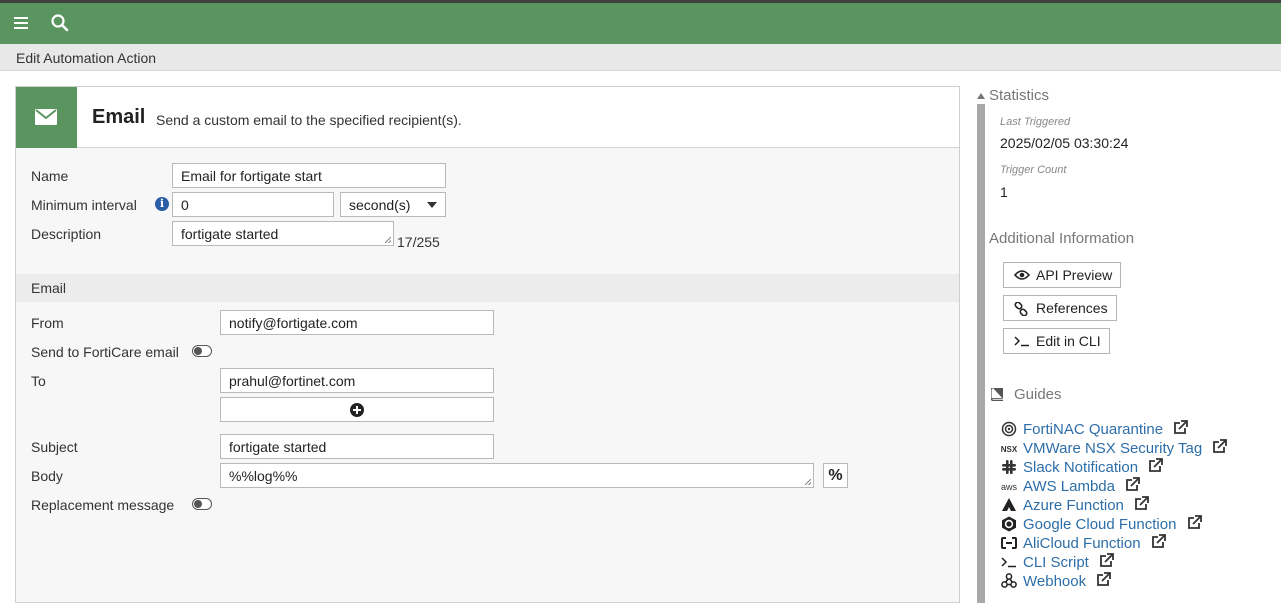  I want to click on guide-cli-script: CLI Script, so click(1056, 562).